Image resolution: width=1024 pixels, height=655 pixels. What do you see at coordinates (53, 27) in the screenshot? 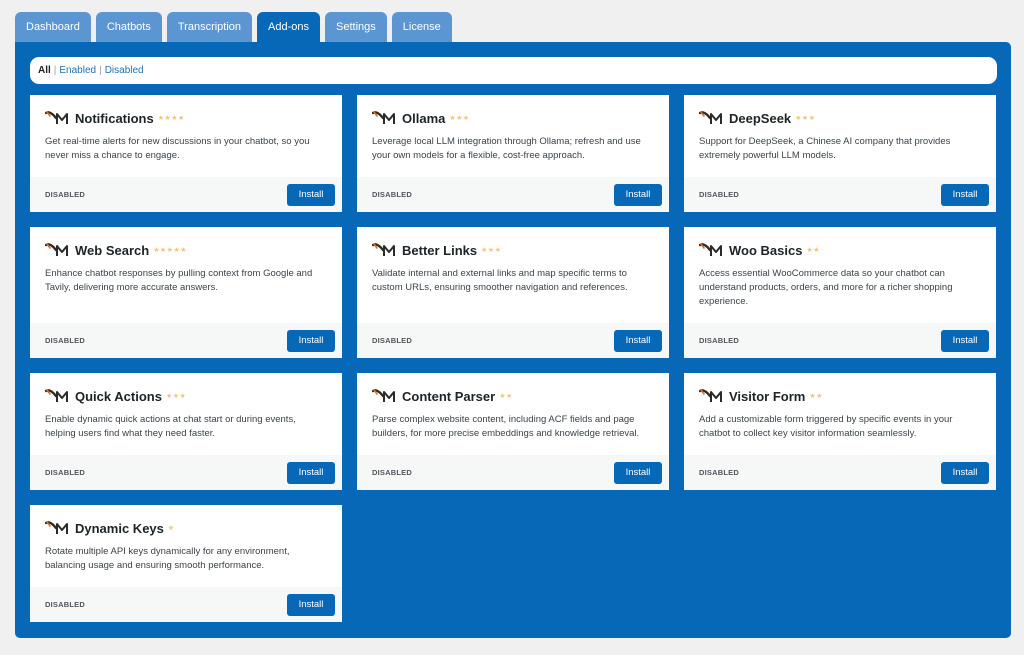
I see `tab-dashboard: Dashboard` at bounding box center [53, 27].